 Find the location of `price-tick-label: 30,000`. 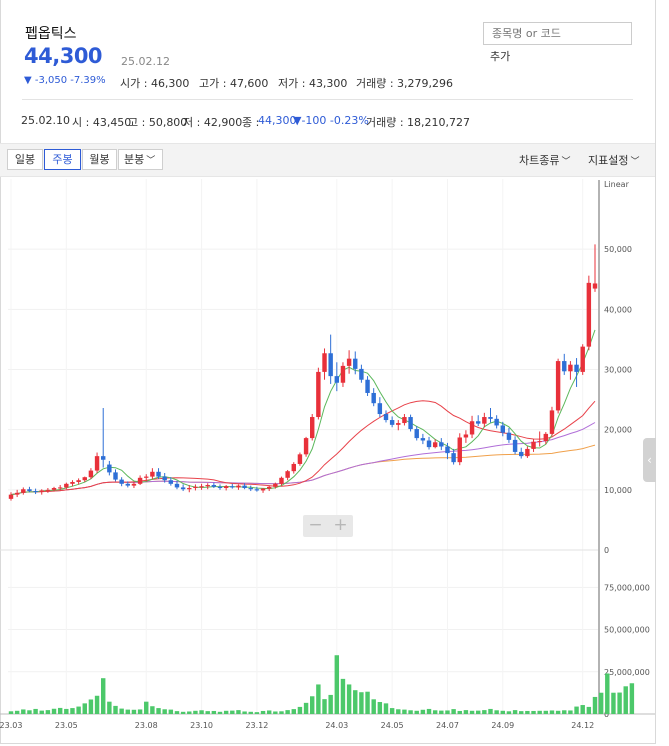

price-tick-label: 30,000 is located at coordinates (618, 370).